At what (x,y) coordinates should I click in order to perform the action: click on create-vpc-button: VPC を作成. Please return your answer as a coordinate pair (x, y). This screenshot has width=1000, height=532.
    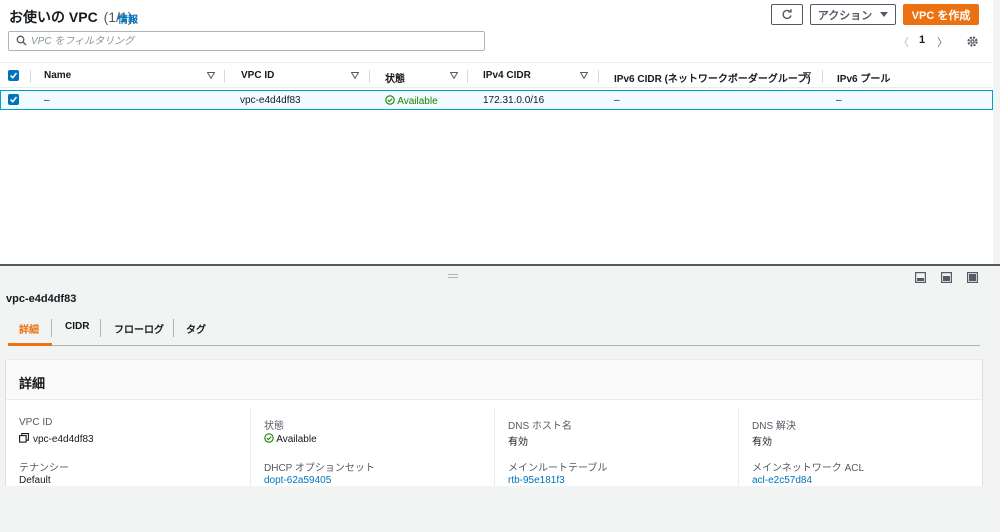
    Looking at the image, I should click on (941, 14).